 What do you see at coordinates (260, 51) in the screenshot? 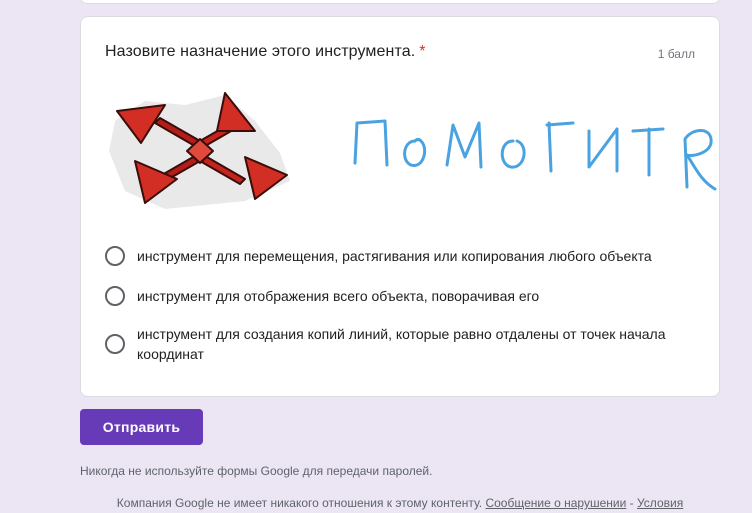
I see `question-title-text: Назовите назначение этого инструмента.` at bounding box center [260, 51].